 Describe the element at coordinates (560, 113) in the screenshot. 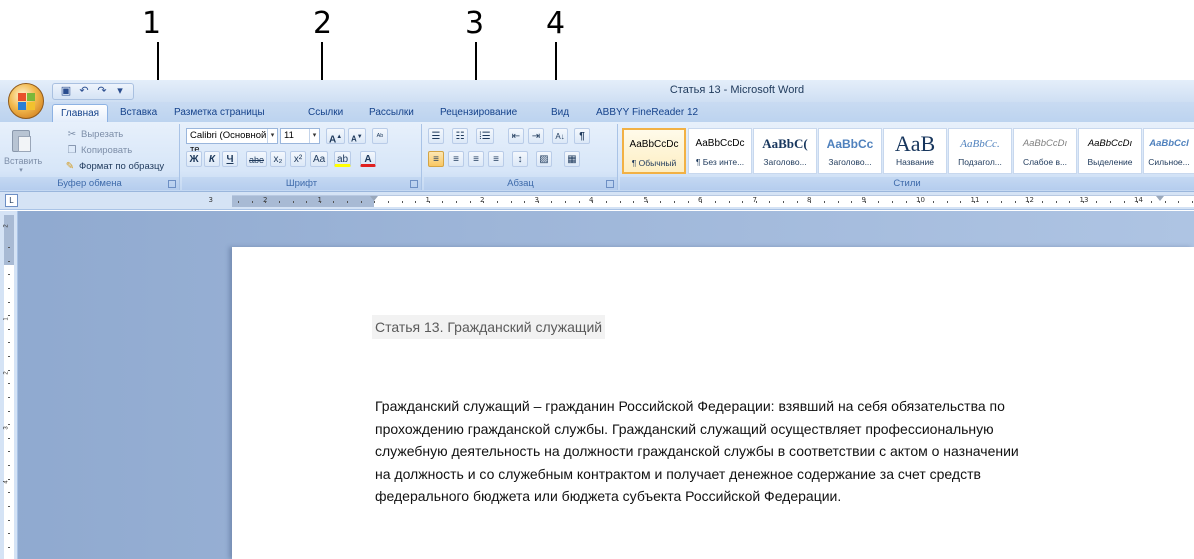

I see `tab-view: Вид` at that location.